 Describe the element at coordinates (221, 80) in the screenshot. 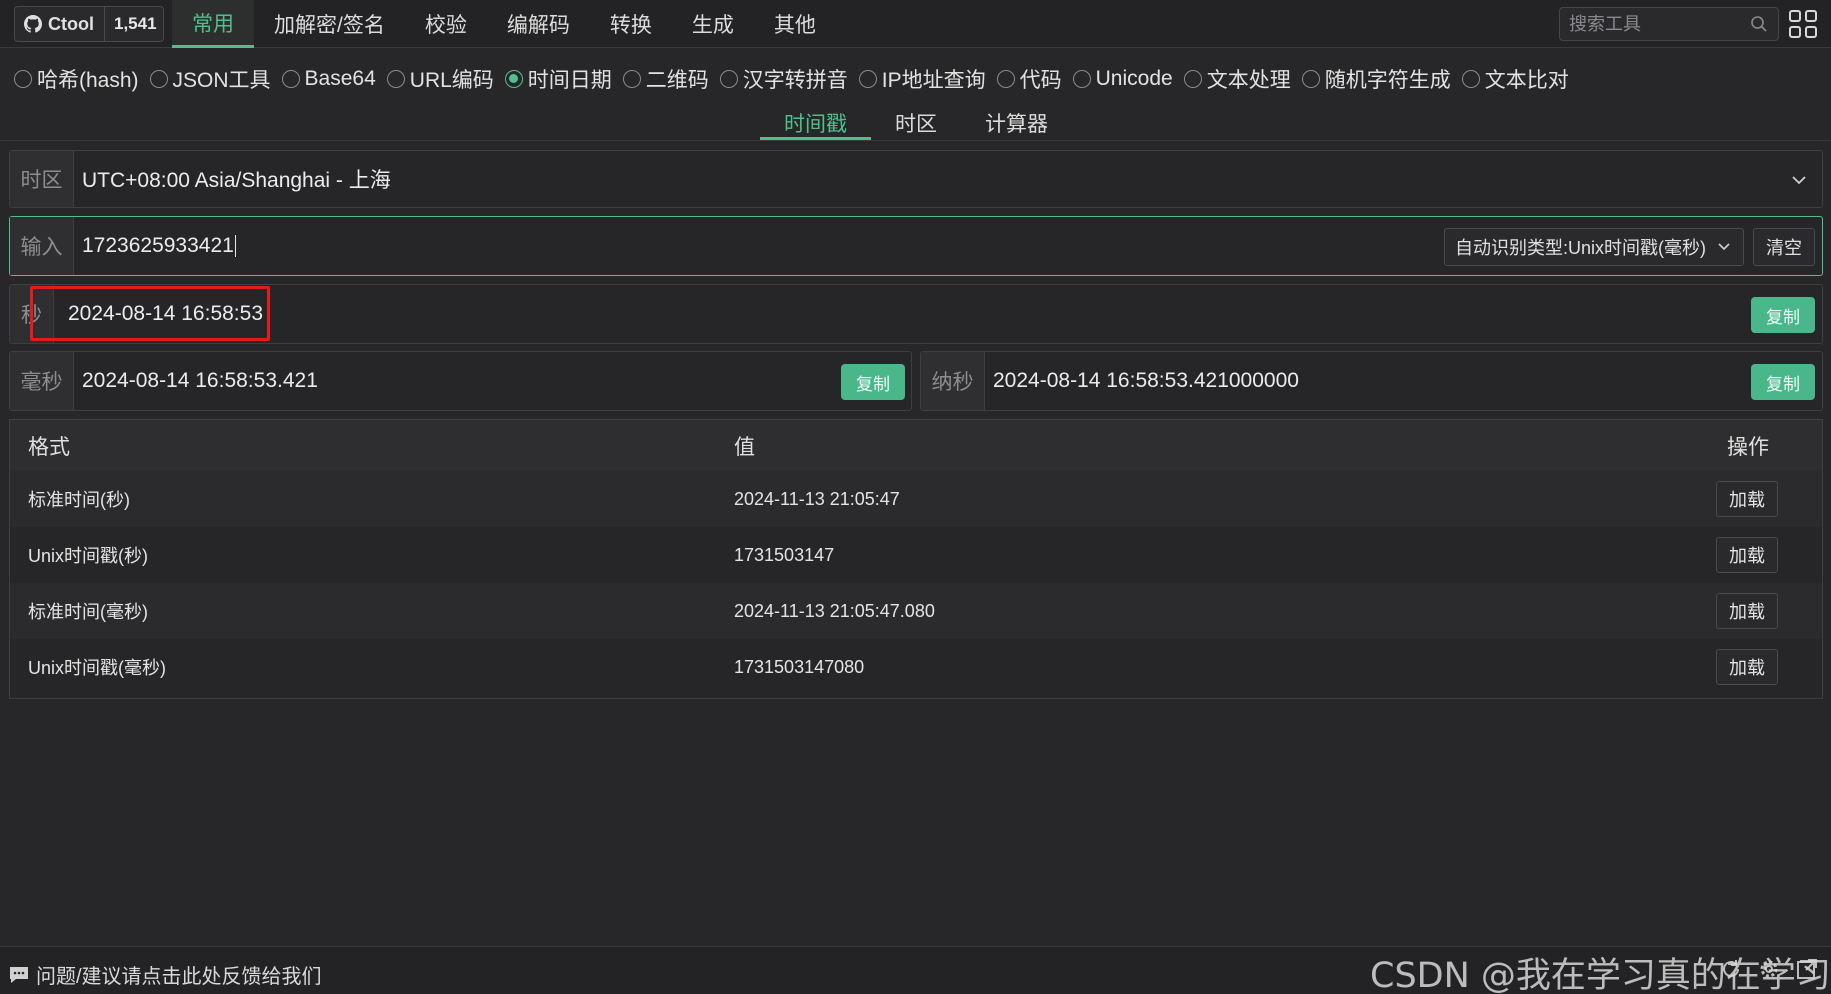

I see `radio-label: JSON工具` at that location.